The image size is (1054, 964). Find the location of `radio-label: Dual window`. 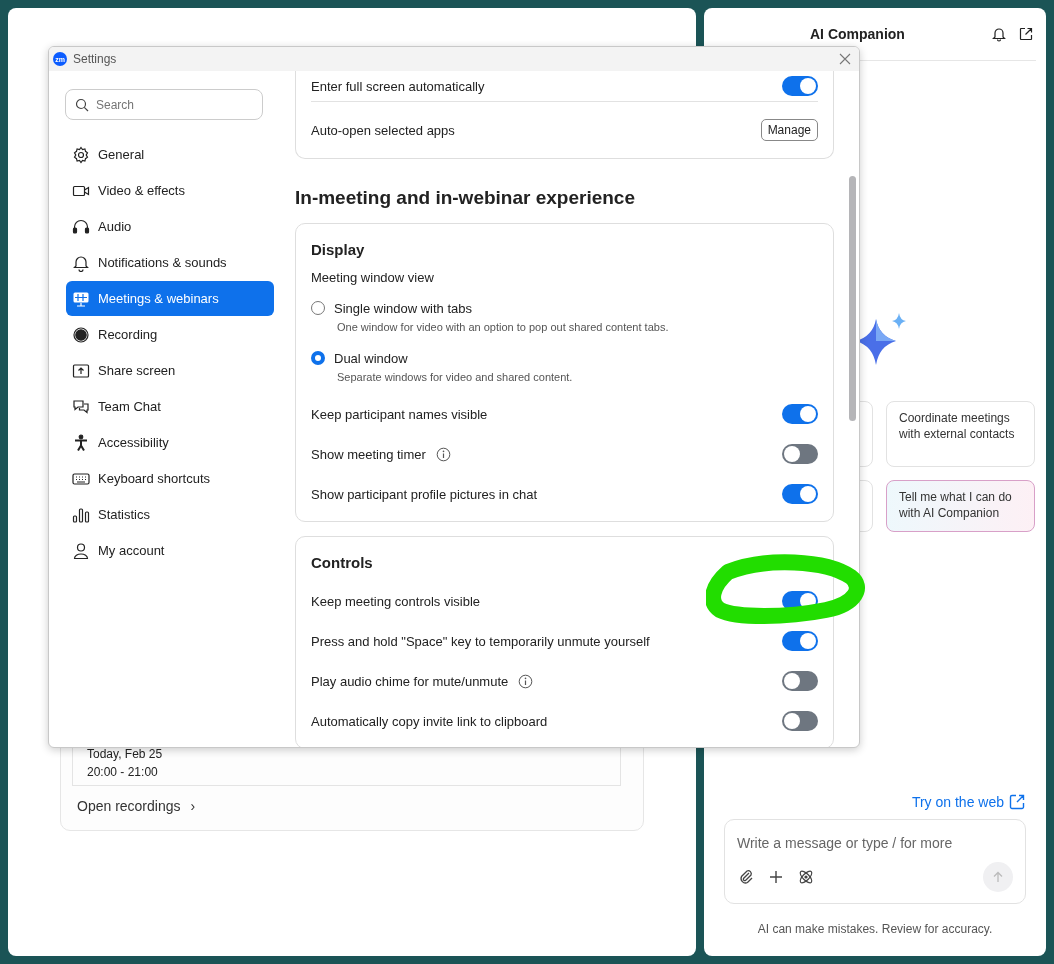

radio-label: Dual window is located at coordinates (371, 358).